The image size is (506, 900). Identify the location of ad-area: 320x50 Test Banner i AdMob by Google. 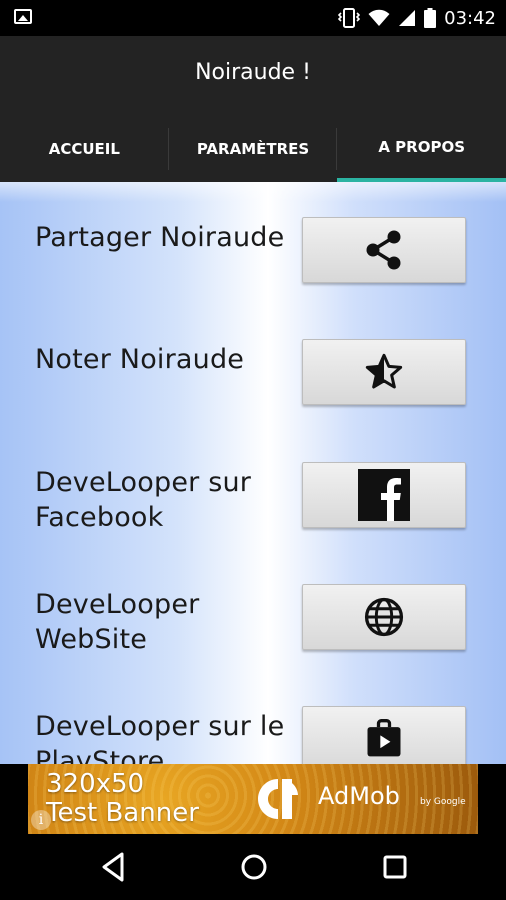
(253, 799).